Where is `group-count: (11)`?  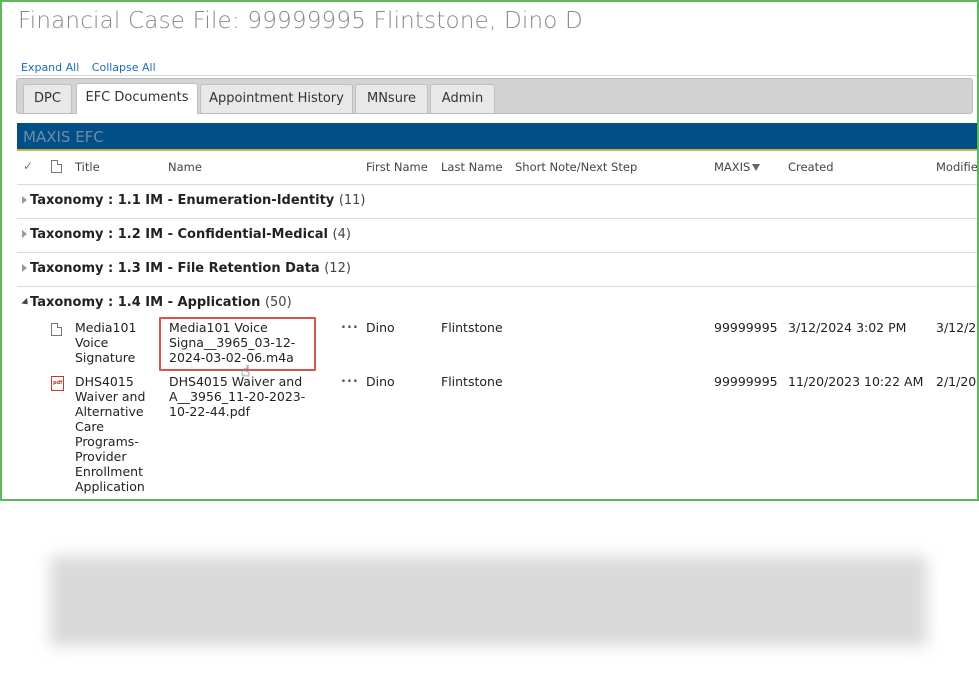
group-count: (11) is located at coordinates (352, 200).